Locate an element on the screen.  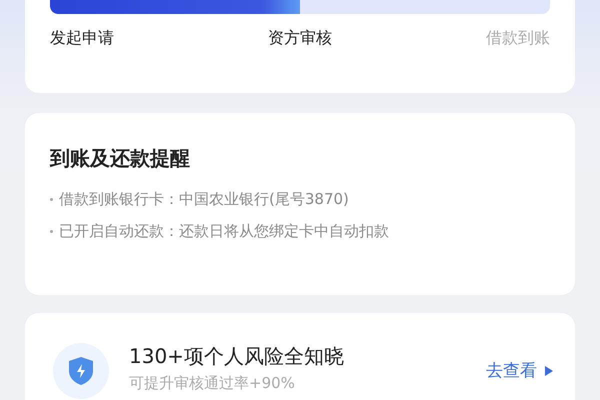
reminder-text: 已开启自动还款：还款日将从您绑定卡中自动扣款 is located at coordinates (224, 231).